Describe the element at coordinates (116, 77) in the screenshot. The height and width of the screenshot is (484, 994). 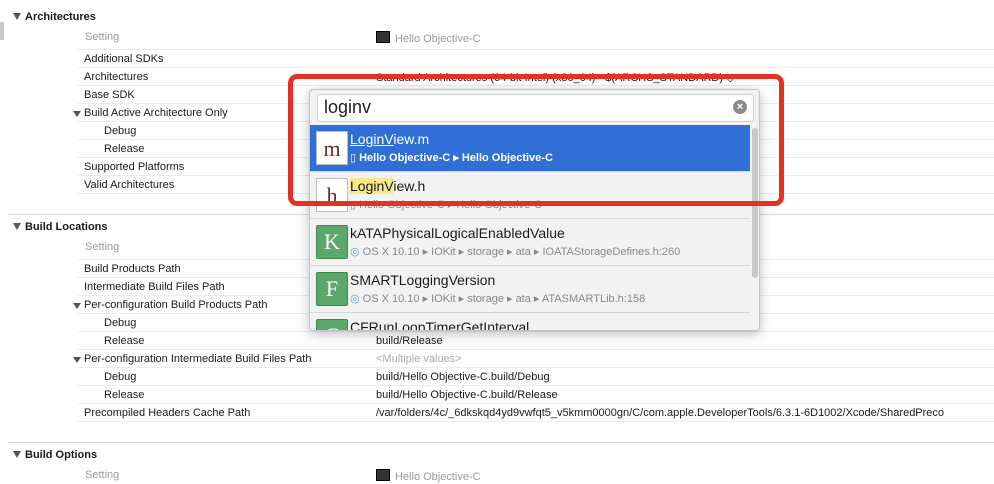
I see `setting-name: Architectures` at that location.